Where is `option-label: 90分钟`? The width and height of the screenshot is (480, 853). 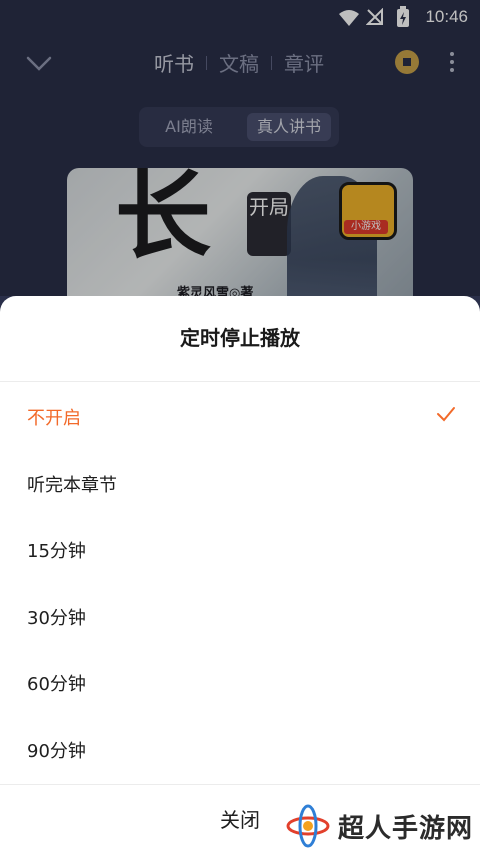
option-label: 90分钟 is located at coordinates (56, 751).